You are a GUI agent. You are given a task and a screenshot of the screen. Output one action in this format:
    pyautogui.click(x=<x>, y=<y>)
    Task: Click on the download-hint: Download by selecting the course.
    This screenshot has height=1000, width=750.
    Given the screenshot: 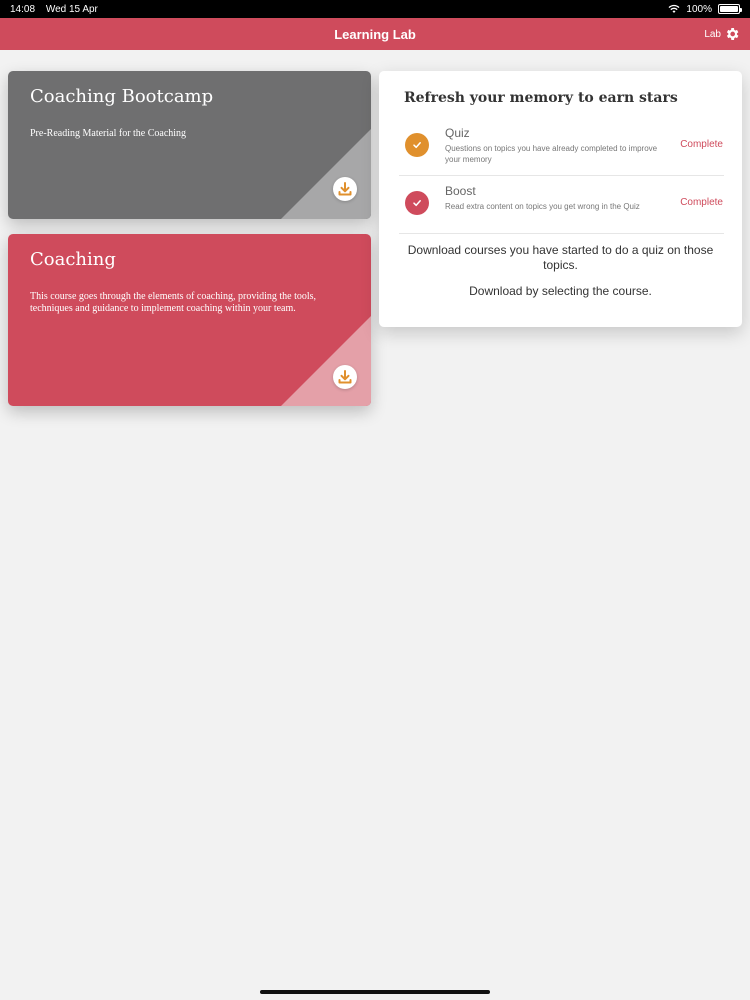 What is the action you would take?
    pyautogui.click(x=560, y=291)
    